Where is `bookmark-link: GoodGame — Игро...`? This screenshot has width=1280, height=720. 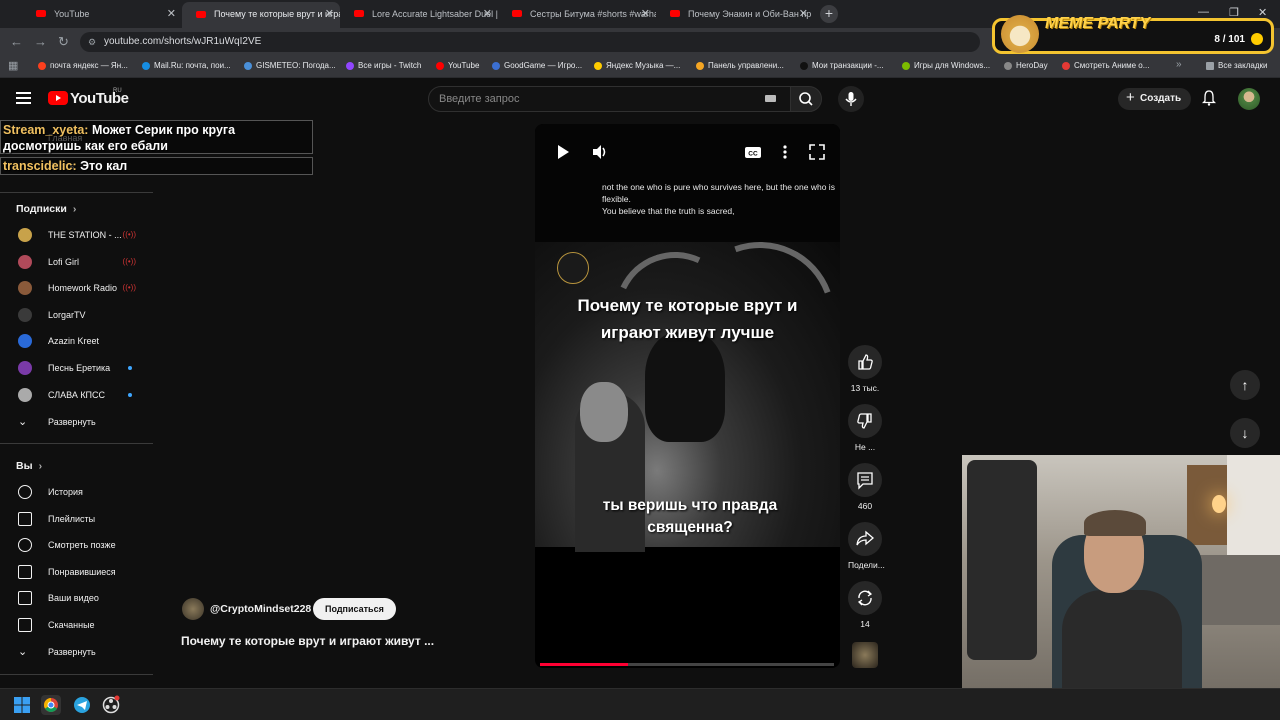 bookmark-link: GoodGame — Игро... is located at coordinates (537, 65).